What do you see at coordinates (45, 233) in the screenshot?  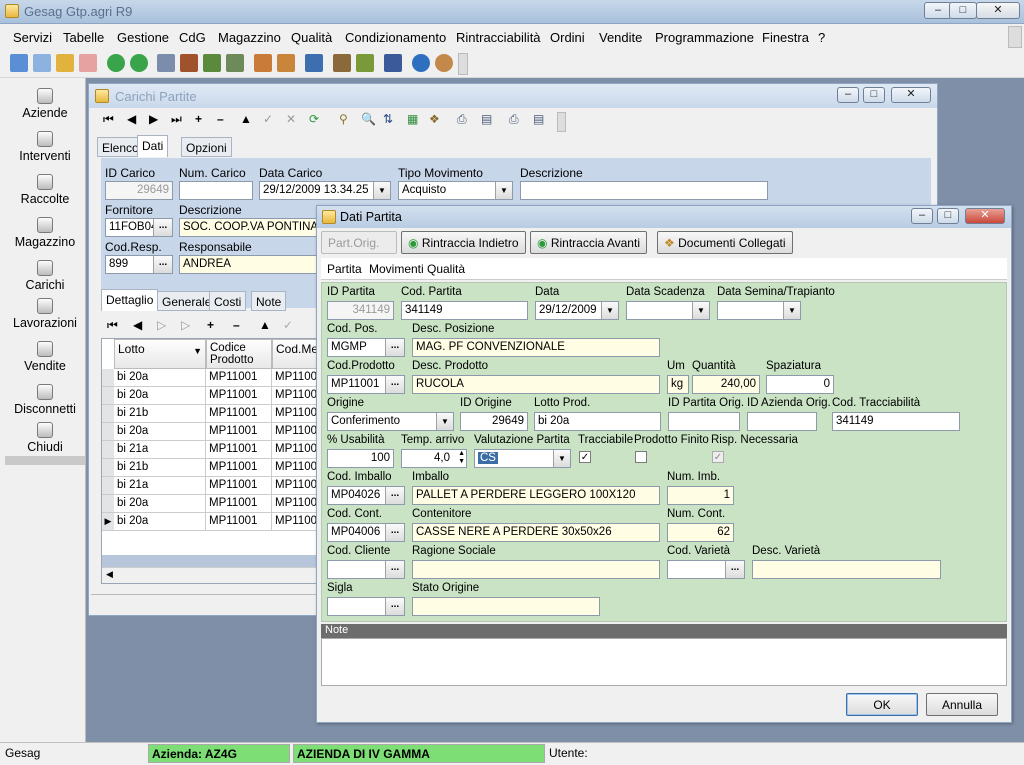 I see `nav-magazzino: Magazzino` at bounding box center [45, 233].